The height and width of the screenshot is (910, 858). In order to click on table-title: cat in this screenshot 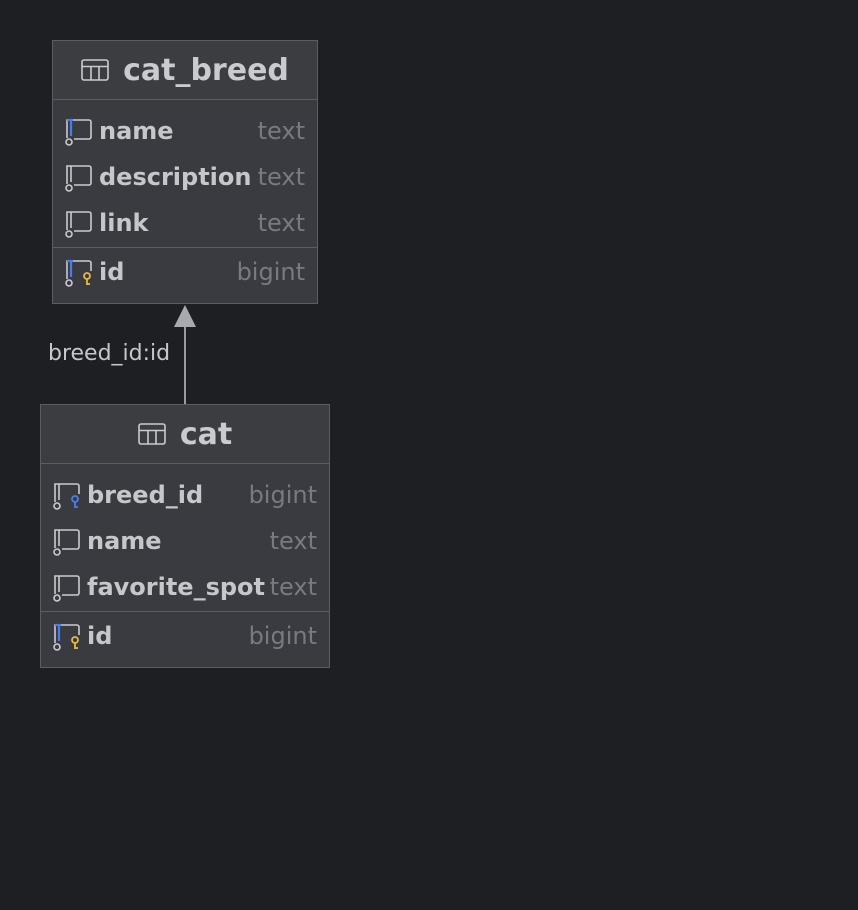, I will do `click(206, 434)`.